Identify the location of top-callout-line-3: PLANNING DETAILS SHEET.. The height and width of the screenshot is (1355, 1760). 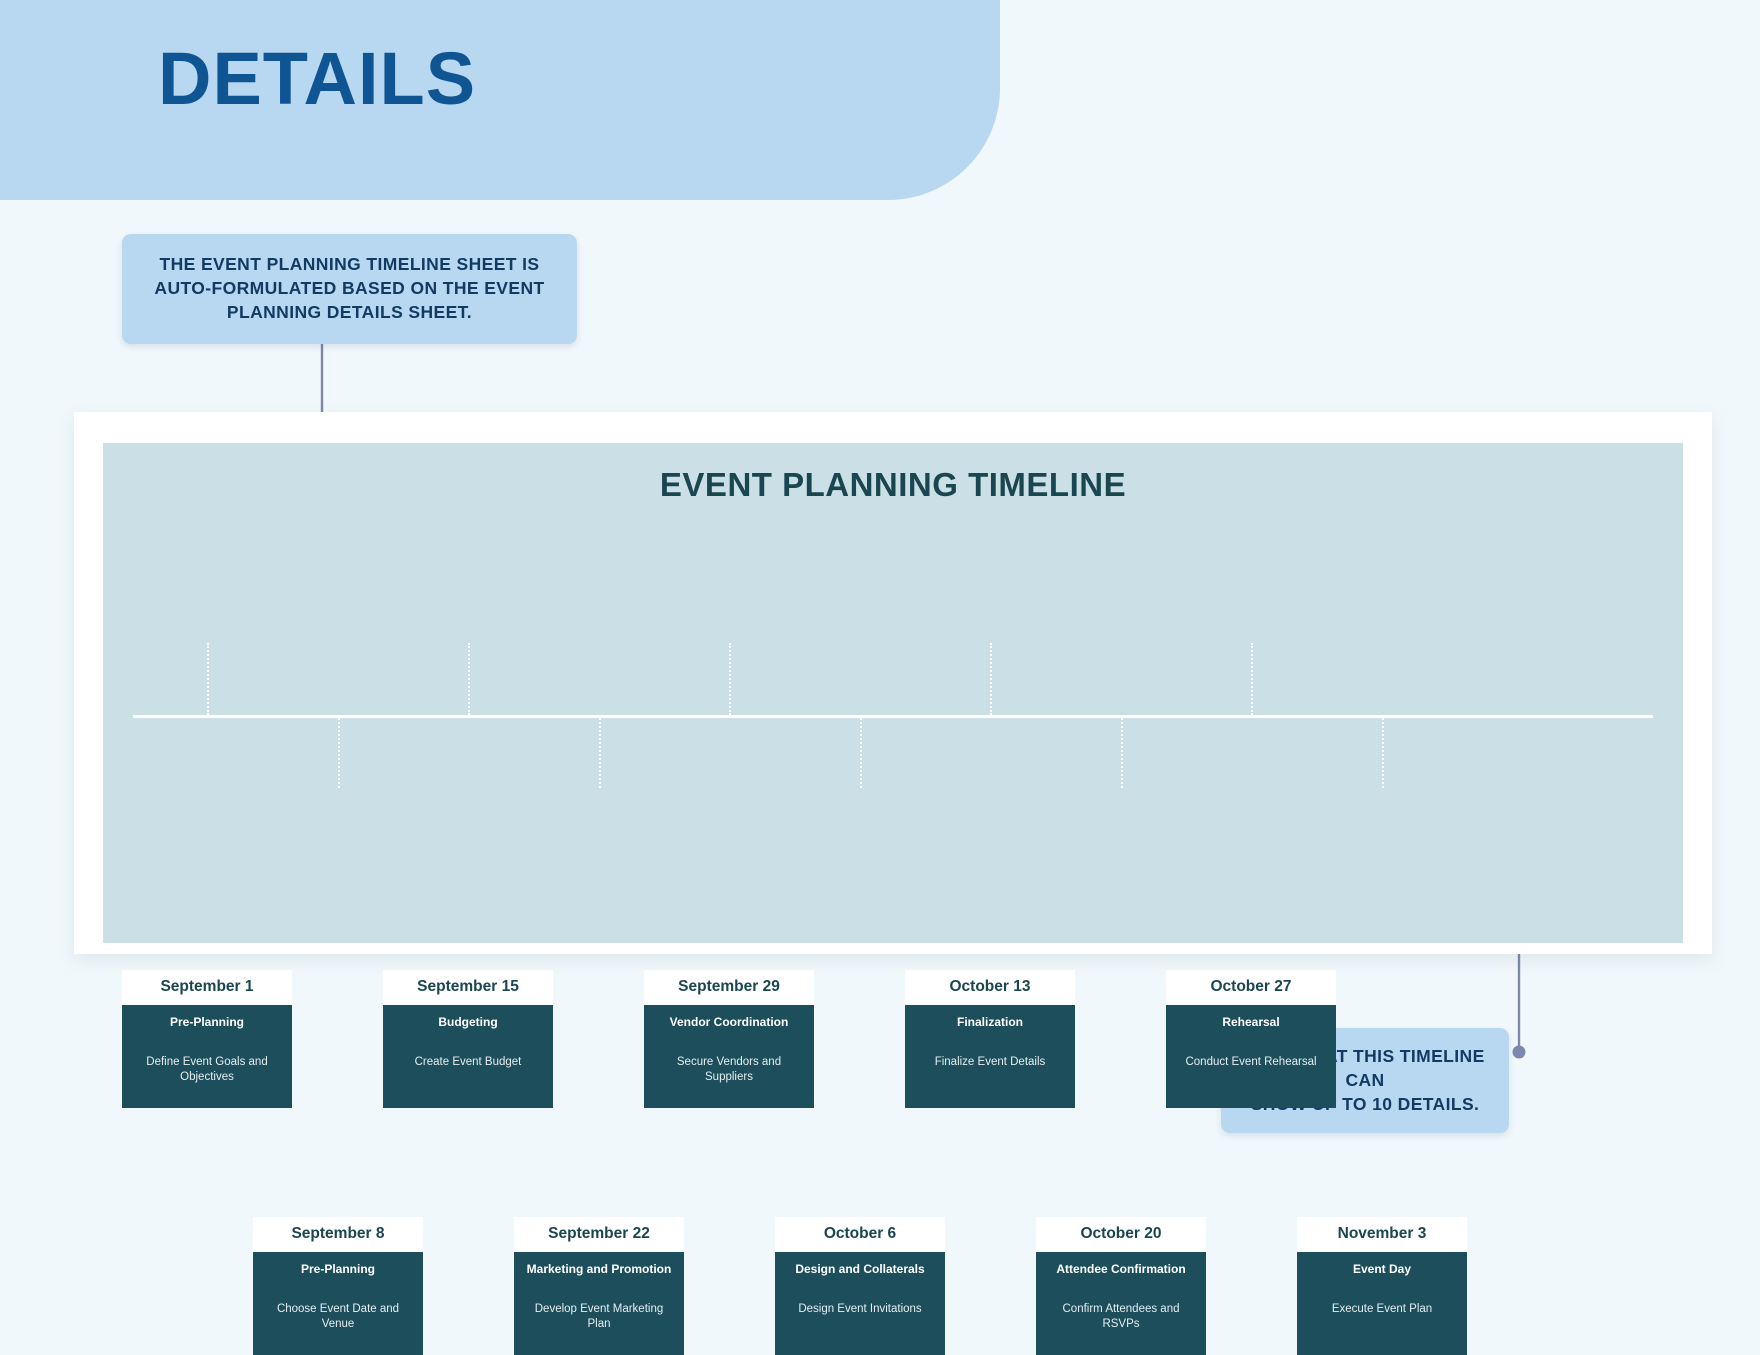
(349, 312).